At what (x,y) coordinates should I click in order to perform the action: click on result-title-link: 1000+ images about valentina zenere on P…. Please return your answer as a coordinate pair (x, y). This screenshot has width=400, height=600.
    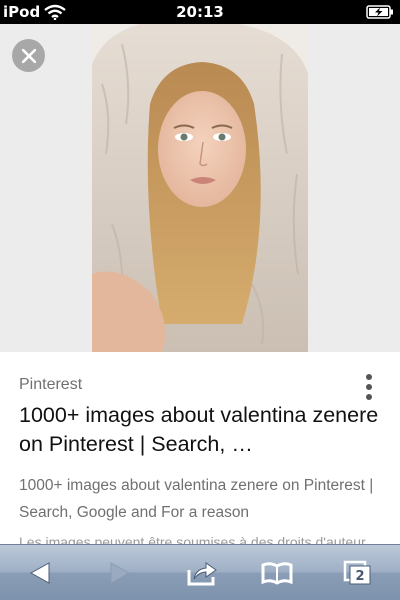
    Looking at the image, I should click on (204, 430).